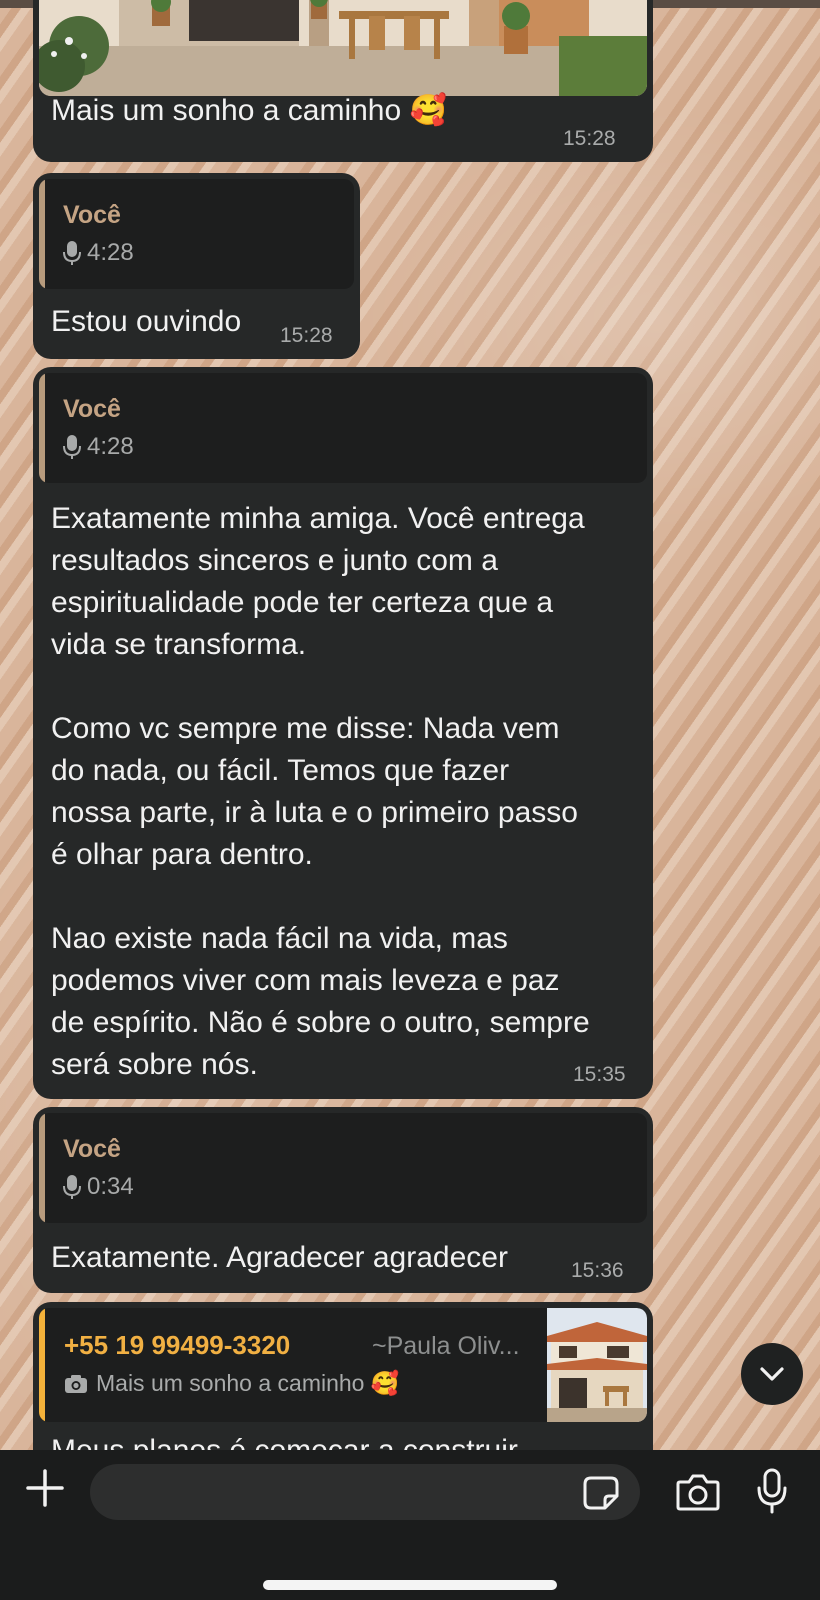 This screenshot has height=1600, width=820. I want to click on reply-photo-thumbnail, so click(597, 1365).